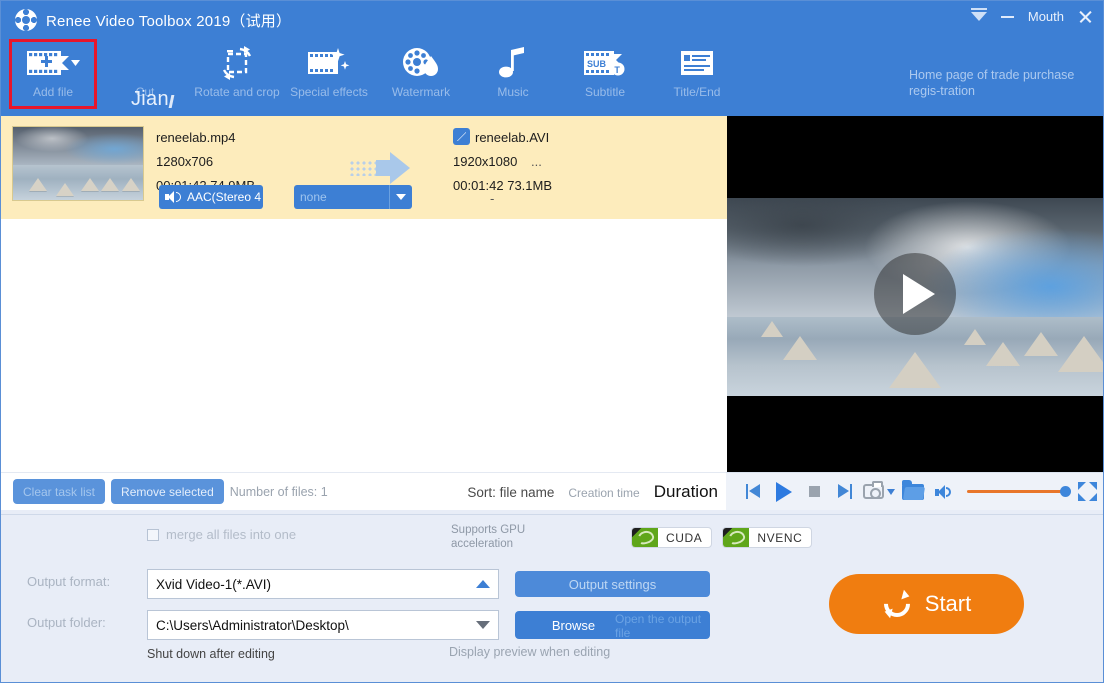  Describe the element at coordinates (513, 92) in the screenshot. I see `toolbar-label: Music` at that location.